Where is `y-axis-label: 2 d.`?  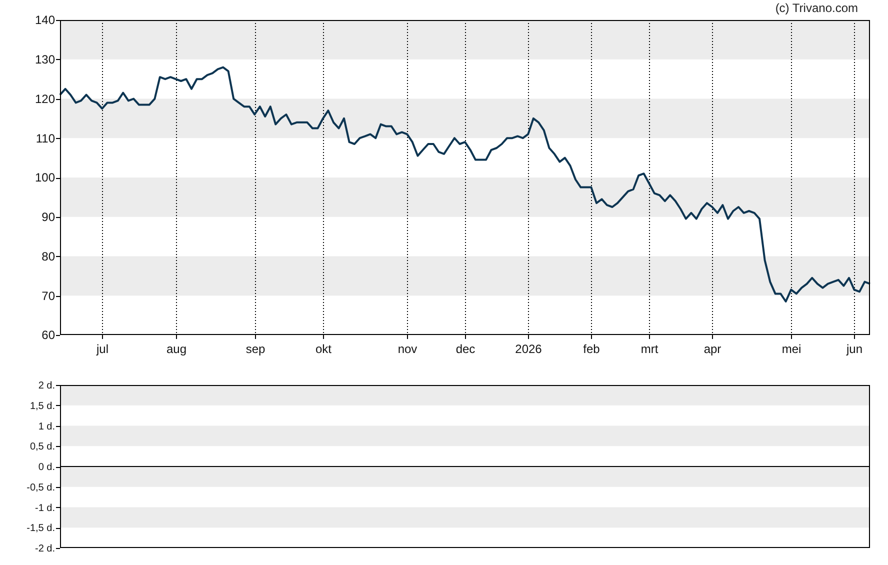 y-axis-label: 2 d. is located at coordinates (46, 386).